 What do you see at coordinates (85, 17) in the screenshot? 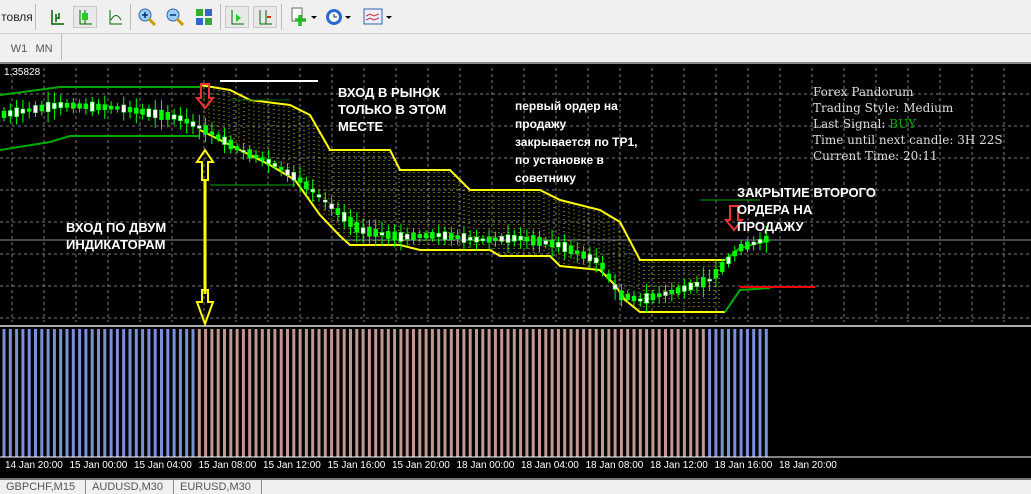
I see `candlestick-icon` at bounding box center [85, 17].